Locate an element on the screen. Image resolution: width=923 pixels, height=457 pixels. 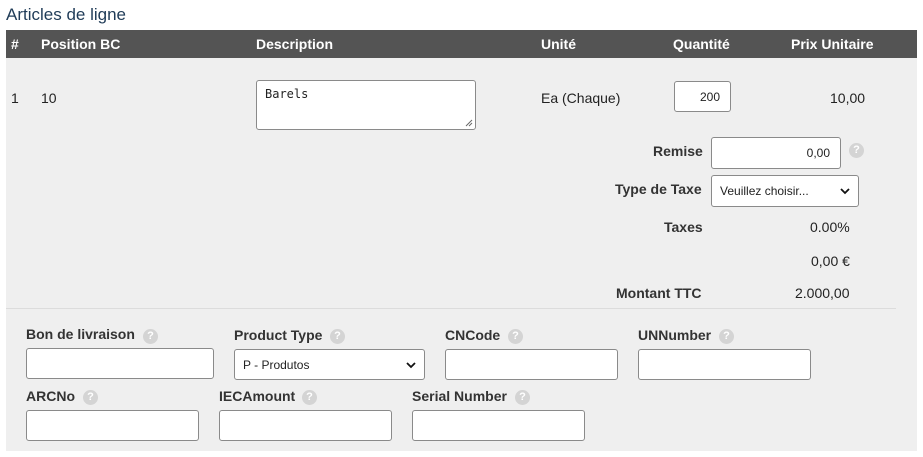
cncode-input is located at coordinates (531, 364).